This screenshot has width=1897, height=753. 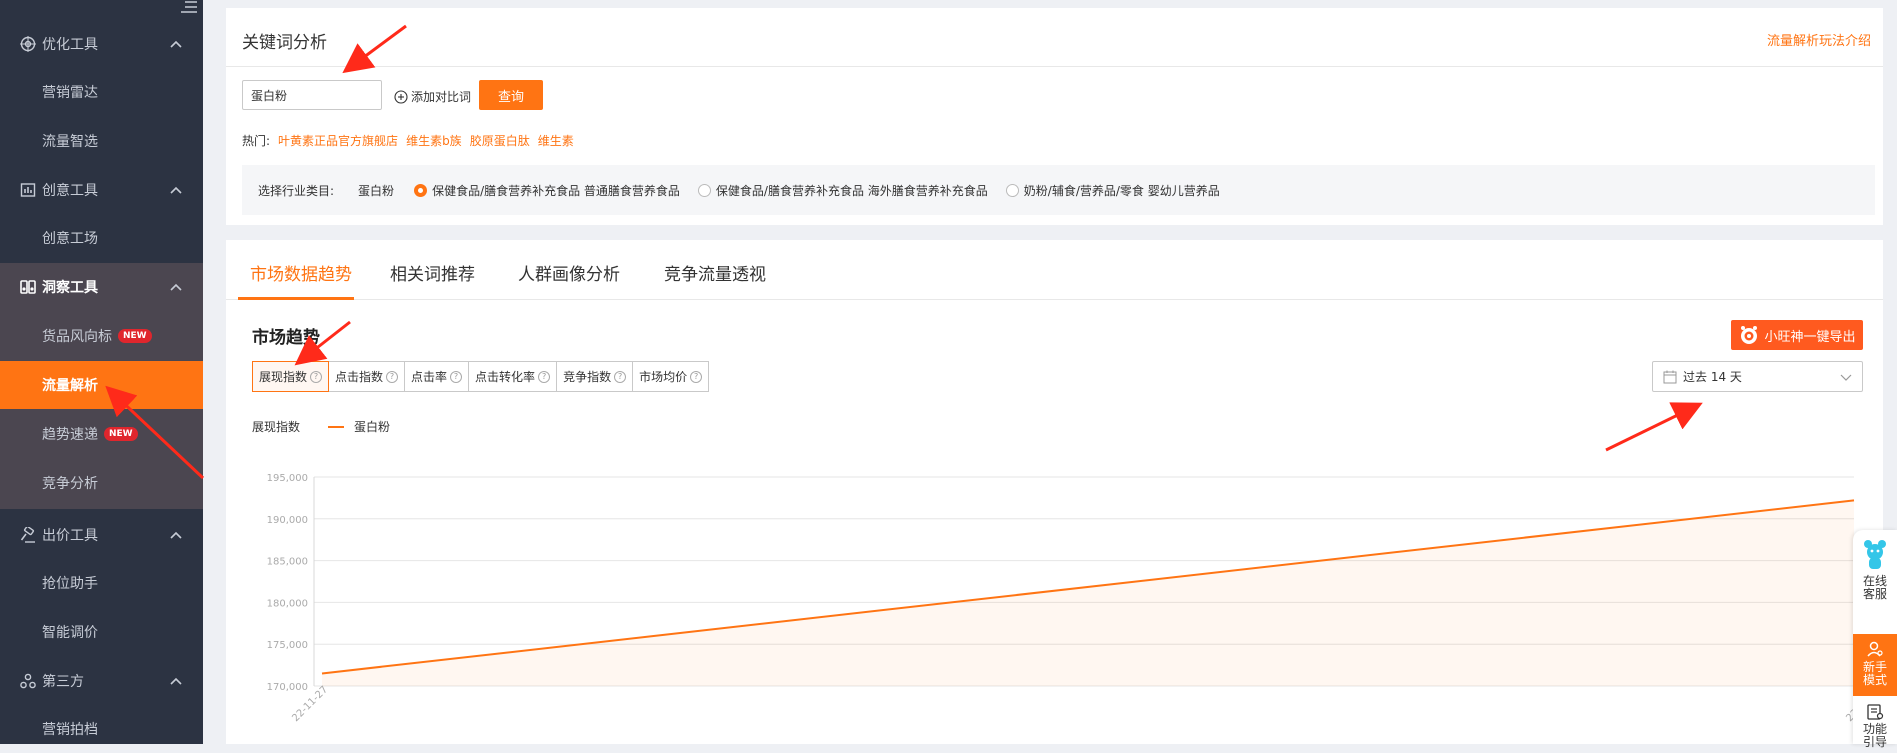 I want to click on sidebar-item-label: 货品风向标, so click(x=77, y=337).